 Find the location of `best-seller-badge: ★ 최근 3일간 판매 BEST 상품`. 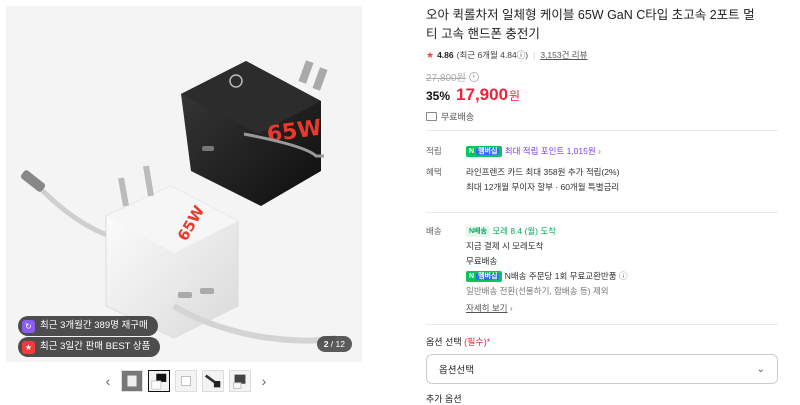

best-seller-badge: ★ 최근 3일간 판매 BEST 상품 is located at coordinates (89, 347).